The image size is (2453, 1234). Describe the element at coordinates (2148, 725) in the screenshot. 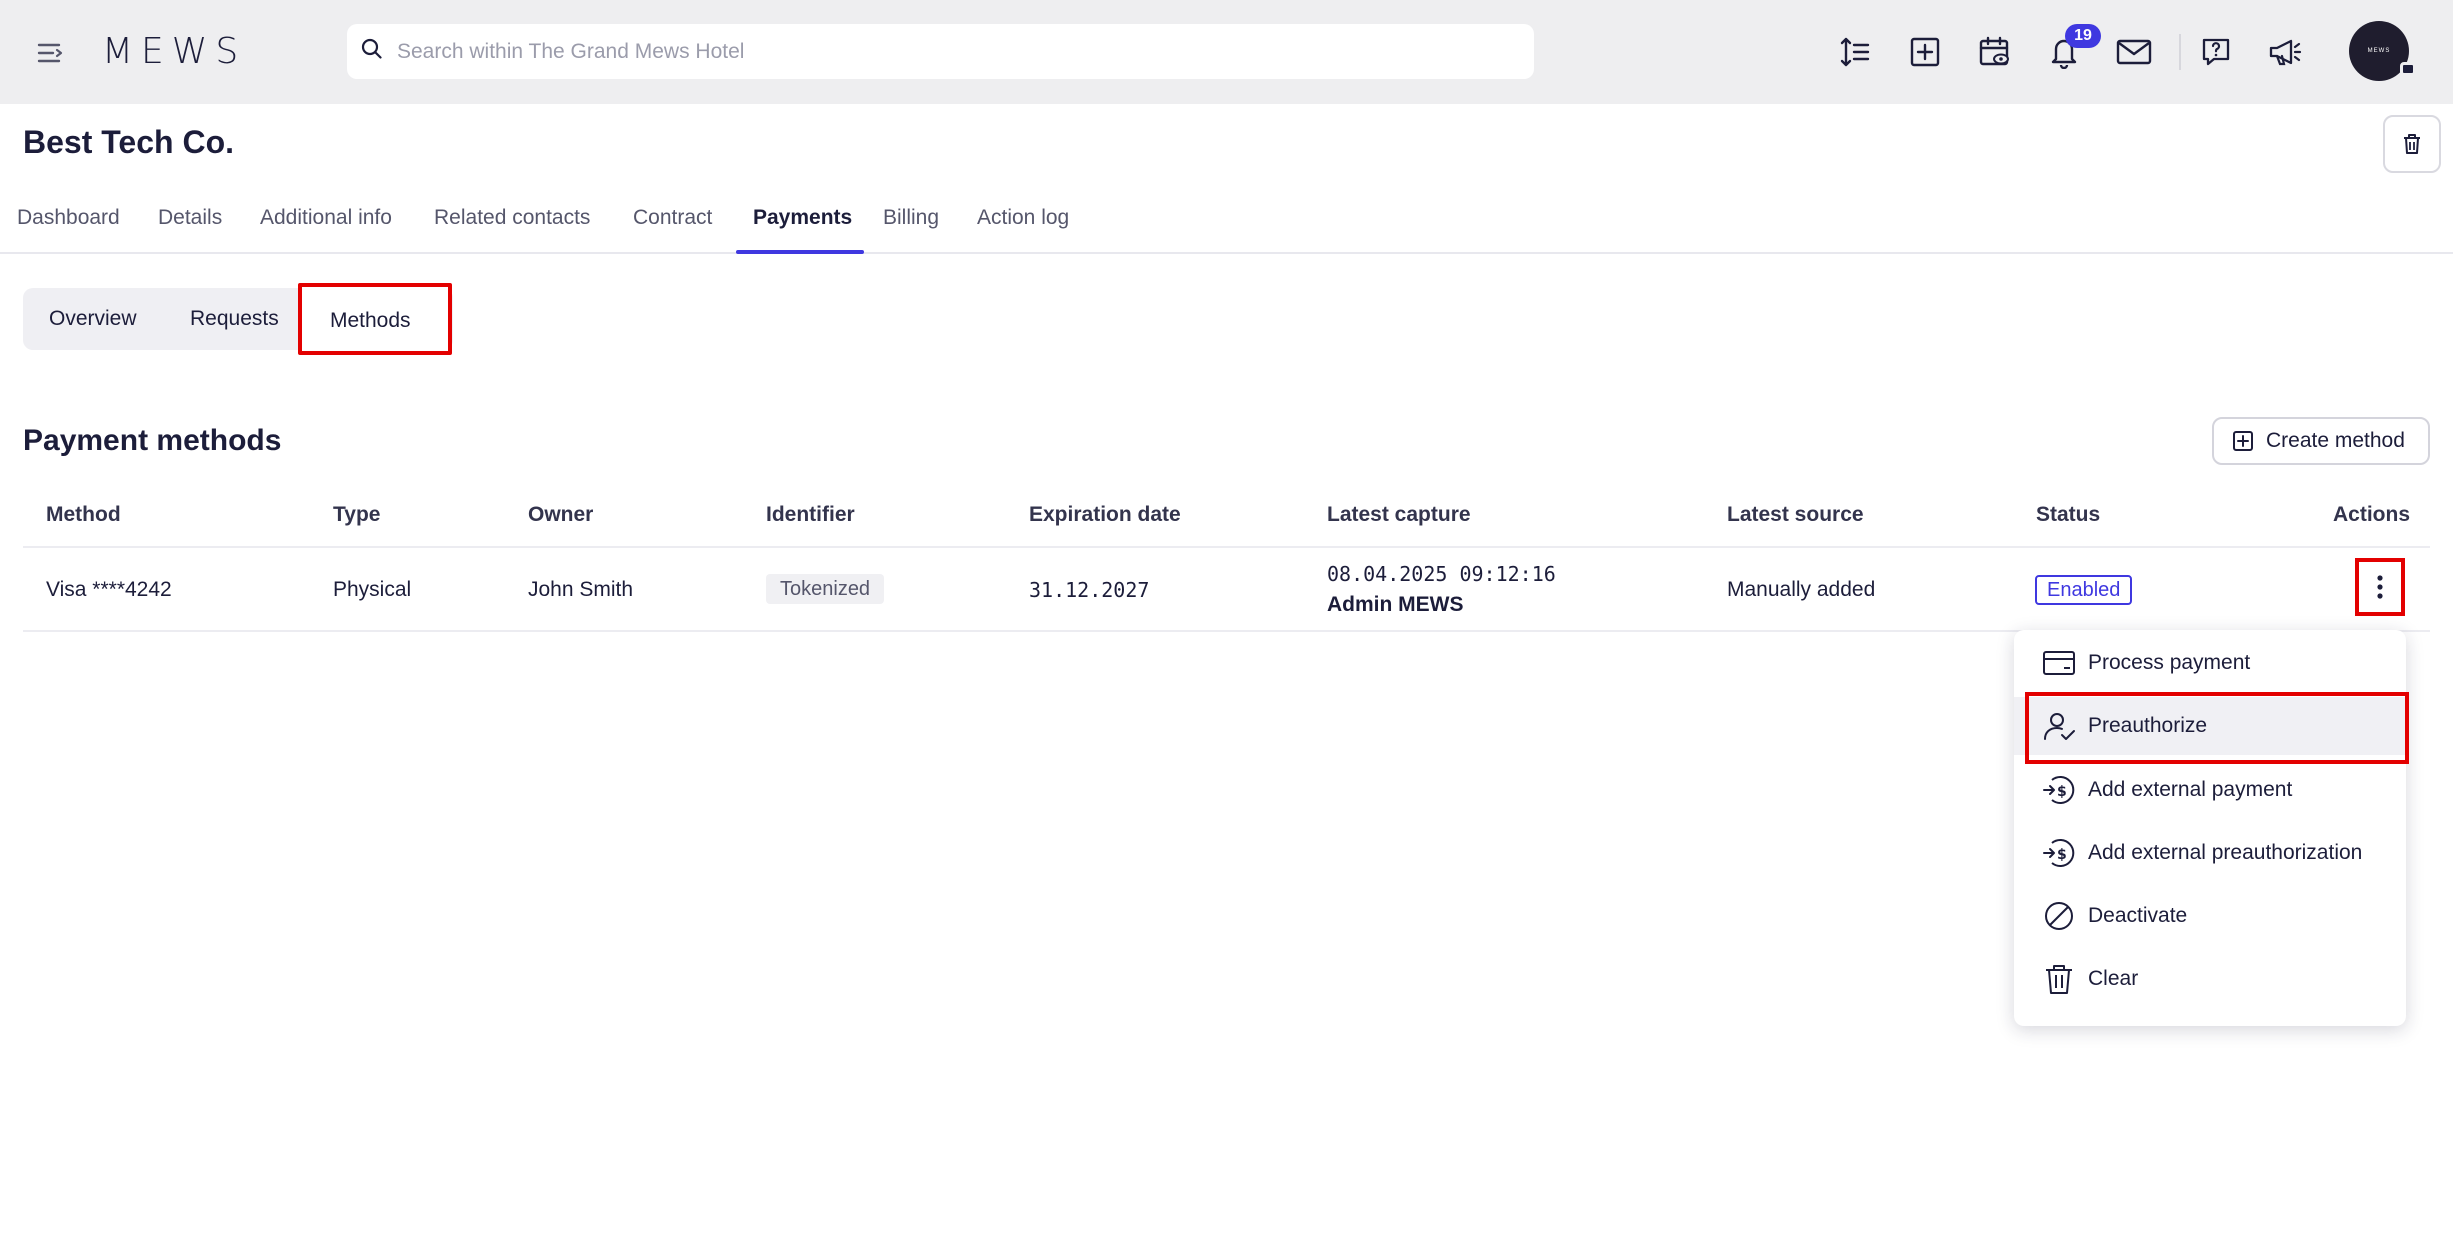

I see `menu-item-label: Preauthorize` at that location.